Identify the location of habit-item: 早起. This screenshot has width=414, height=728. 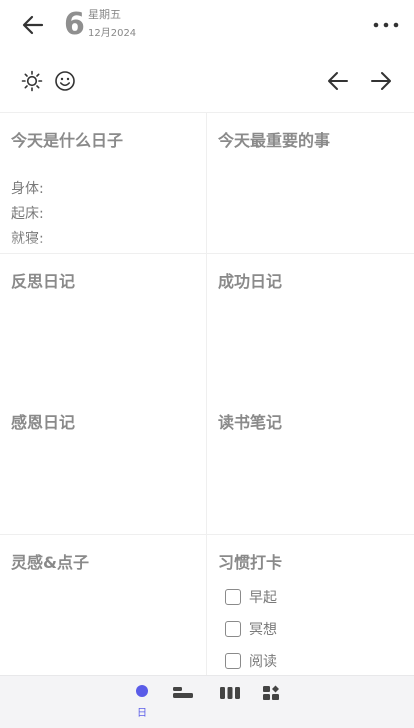
(251, 597).